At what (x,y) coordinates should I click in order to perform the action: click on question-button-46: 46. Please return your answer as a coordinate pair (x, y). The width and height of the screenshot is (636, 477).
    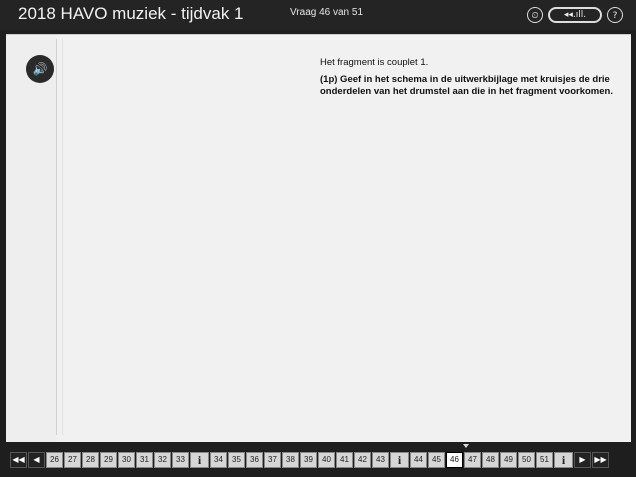
    Looking at the image, I should click on (454, 460).